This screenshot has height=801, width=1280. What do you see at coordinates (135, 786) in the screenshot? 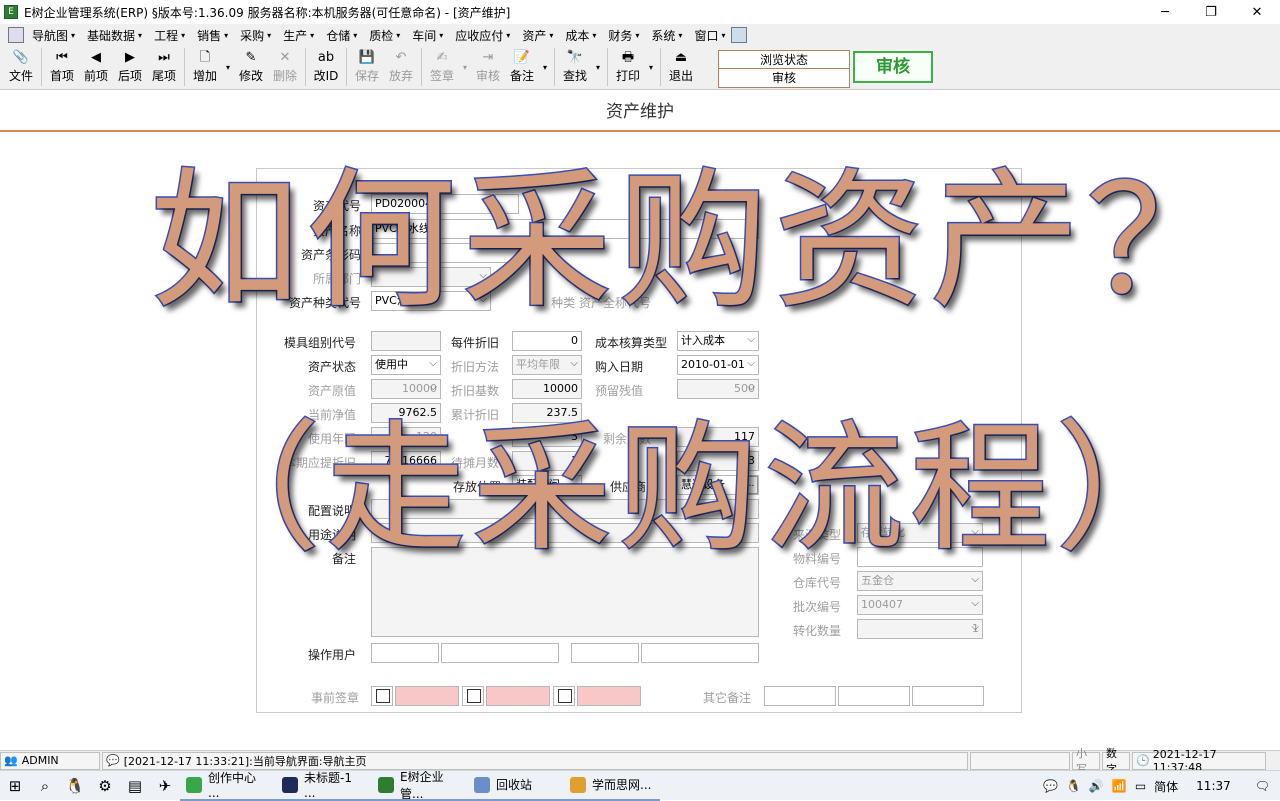
I see `notes-icon: ▤` at bounding box center [135, 786].